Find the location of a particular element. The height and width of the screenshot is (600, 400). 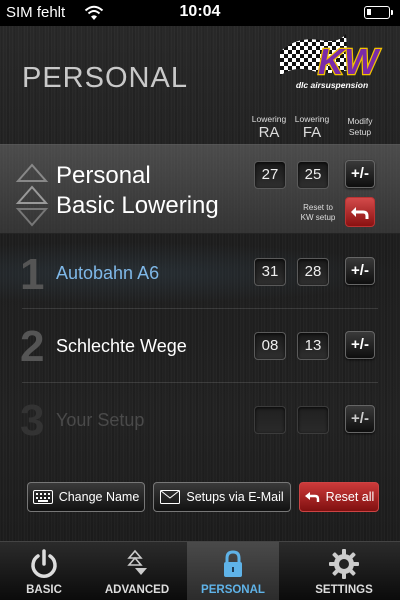

tab-personal: PERSONAL is located at coordinates (233, 571).